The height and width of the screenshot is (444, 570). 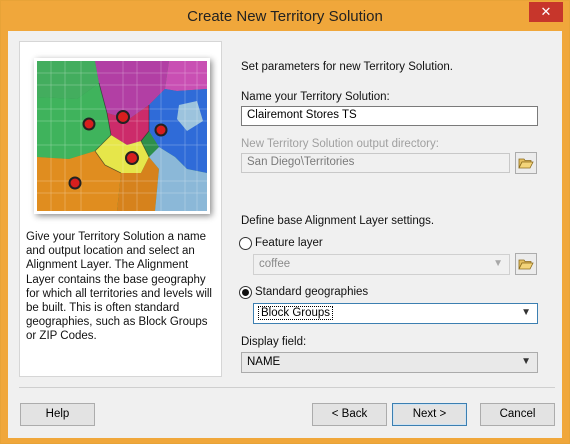 What do you see at coordinates (349, 414) in the screenshot?
I see `back-button: < Back` at bounding box center [349, 414].